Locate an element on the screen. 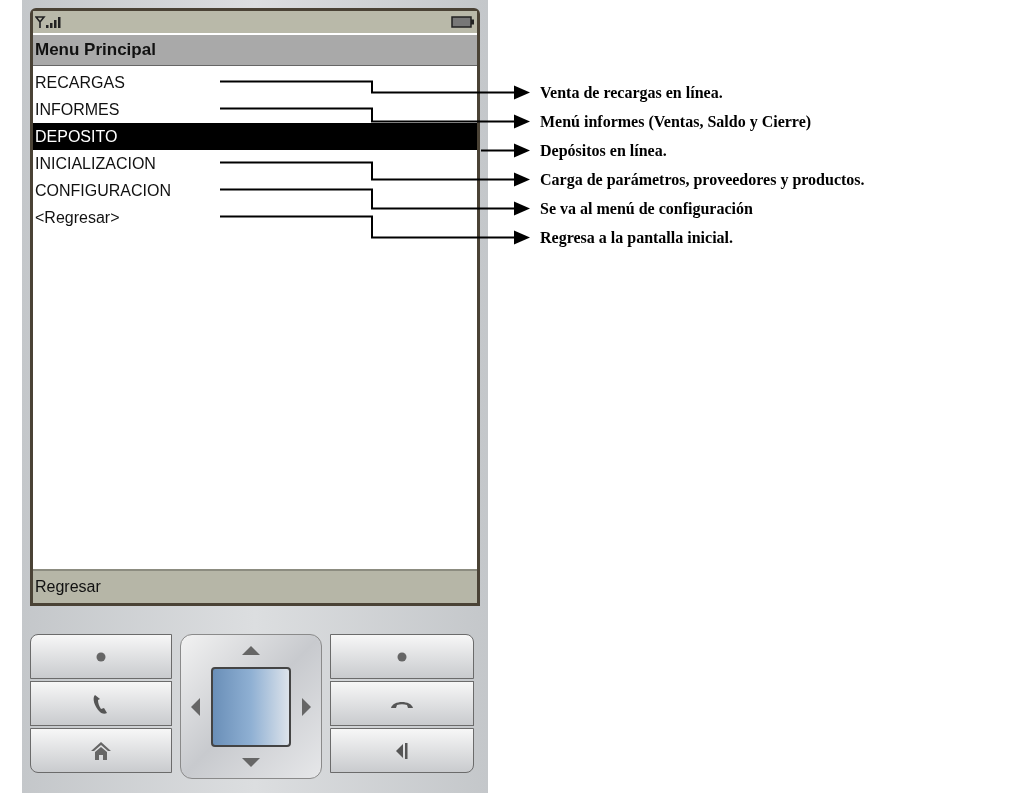  back-icon is located at coordinates (402, 750).